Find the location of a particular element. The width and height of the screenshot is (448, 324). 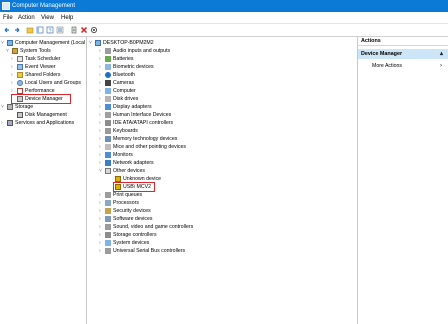

folder-icon is located at coordinates (20, 74).